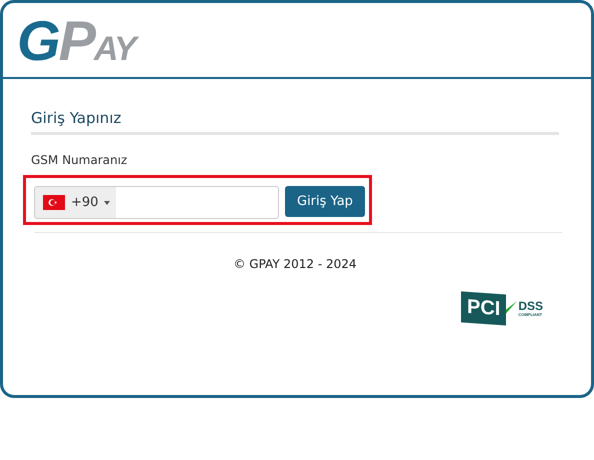 This screenshot has height=460, width=594. I want to click on form-title: Giriş Yapınız, so click(295, 122).